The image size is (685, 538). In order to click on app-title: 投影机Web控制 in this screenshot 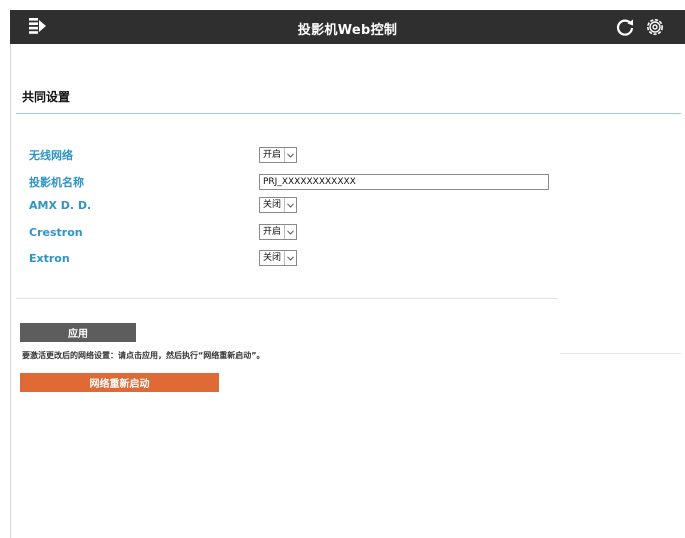, I will do `click(347, 30)`.